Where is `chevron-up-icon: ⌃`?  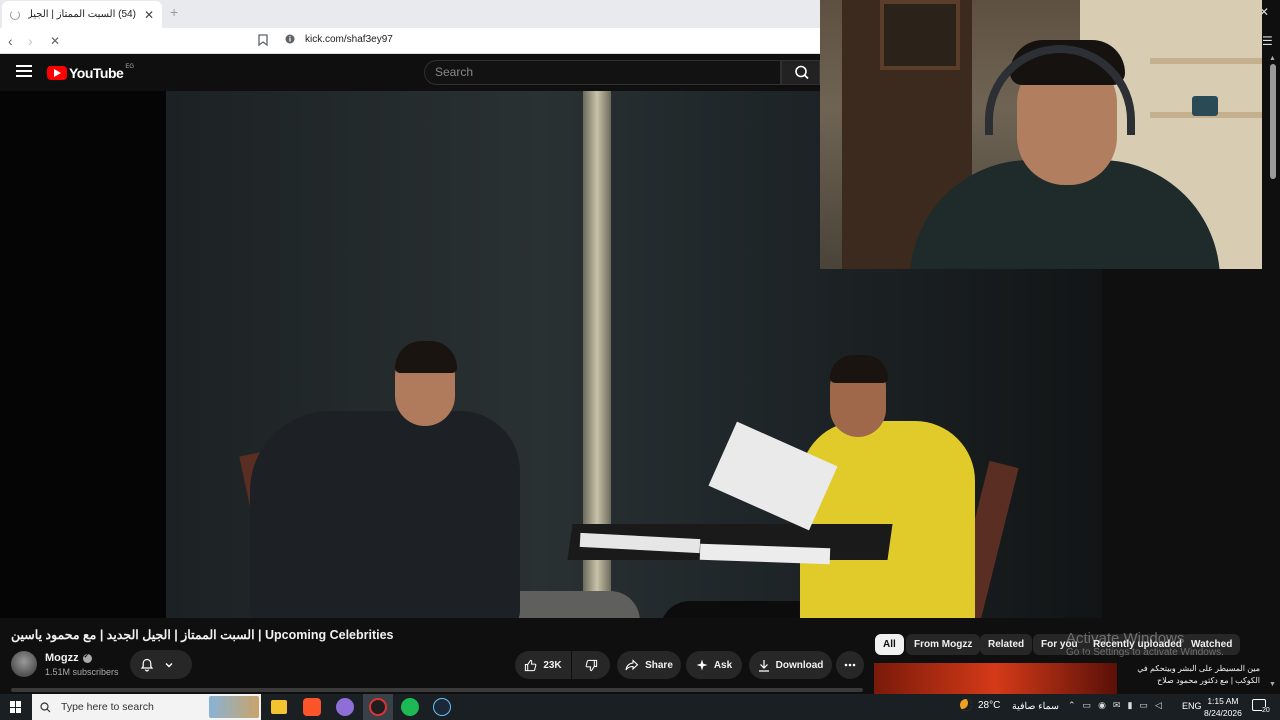
chevron-up-icon: ⌃ is located at coordinates (1072, 705).